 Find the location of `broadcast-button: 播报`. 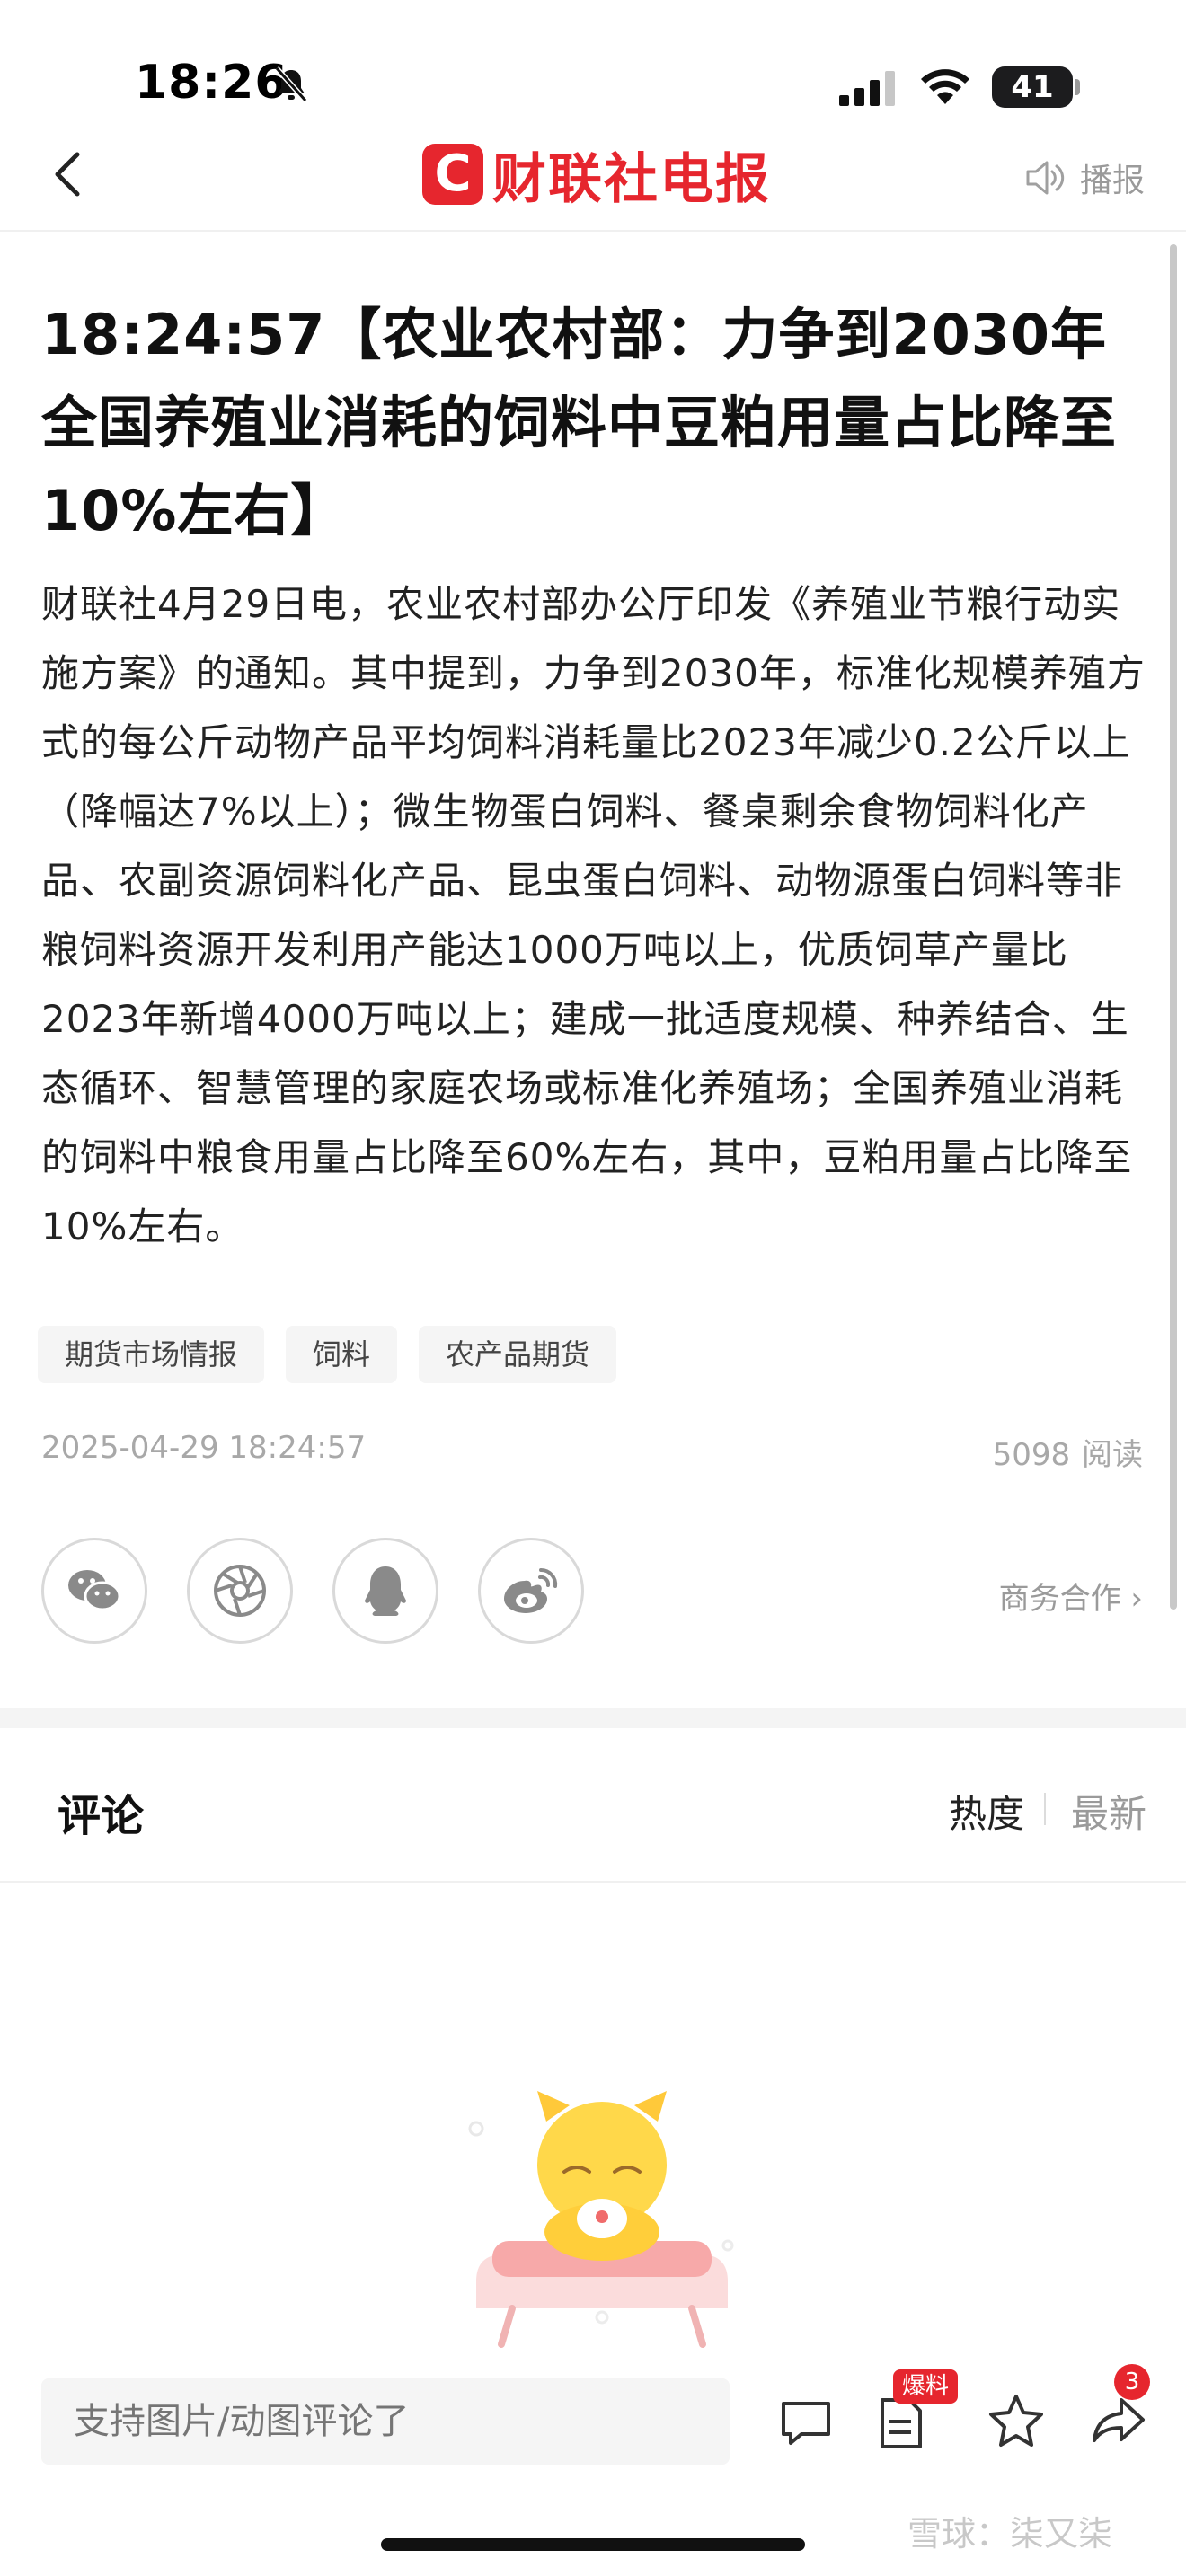

broadcast-button: 播报 is located at coordinates (1112, 177).